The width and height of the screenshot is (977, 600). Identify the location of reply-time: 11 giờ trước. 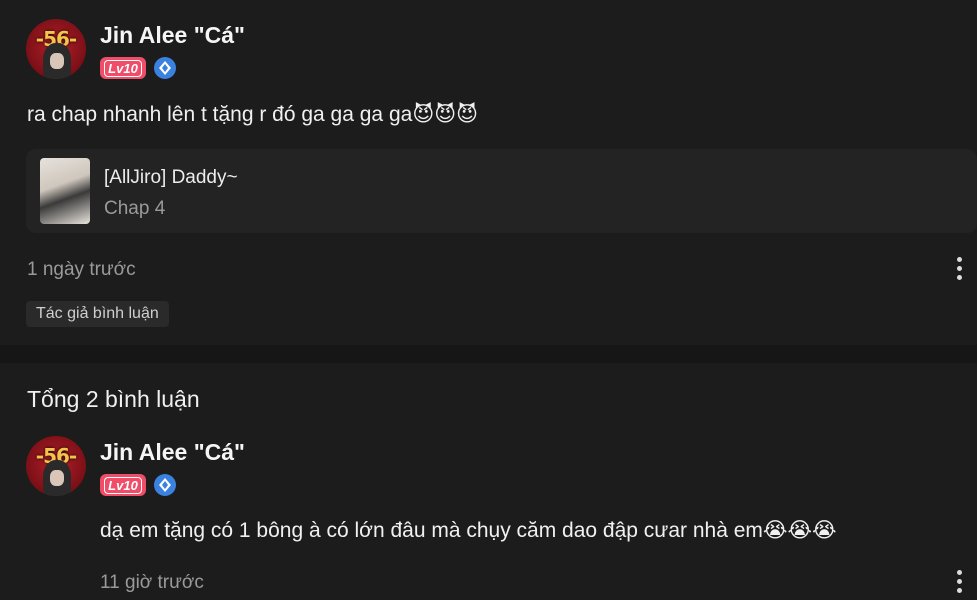
(152, 582).